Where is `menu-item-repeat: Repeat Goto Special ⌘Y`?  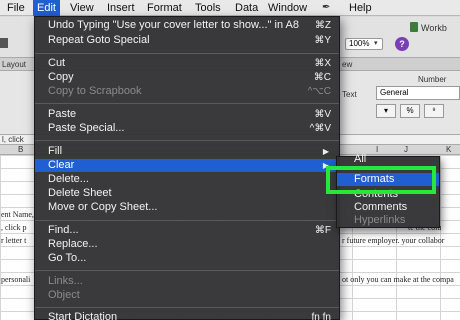
menu-item-repeat: Repeat Goto Special ⌘Y is located at coordinates (187, 40).